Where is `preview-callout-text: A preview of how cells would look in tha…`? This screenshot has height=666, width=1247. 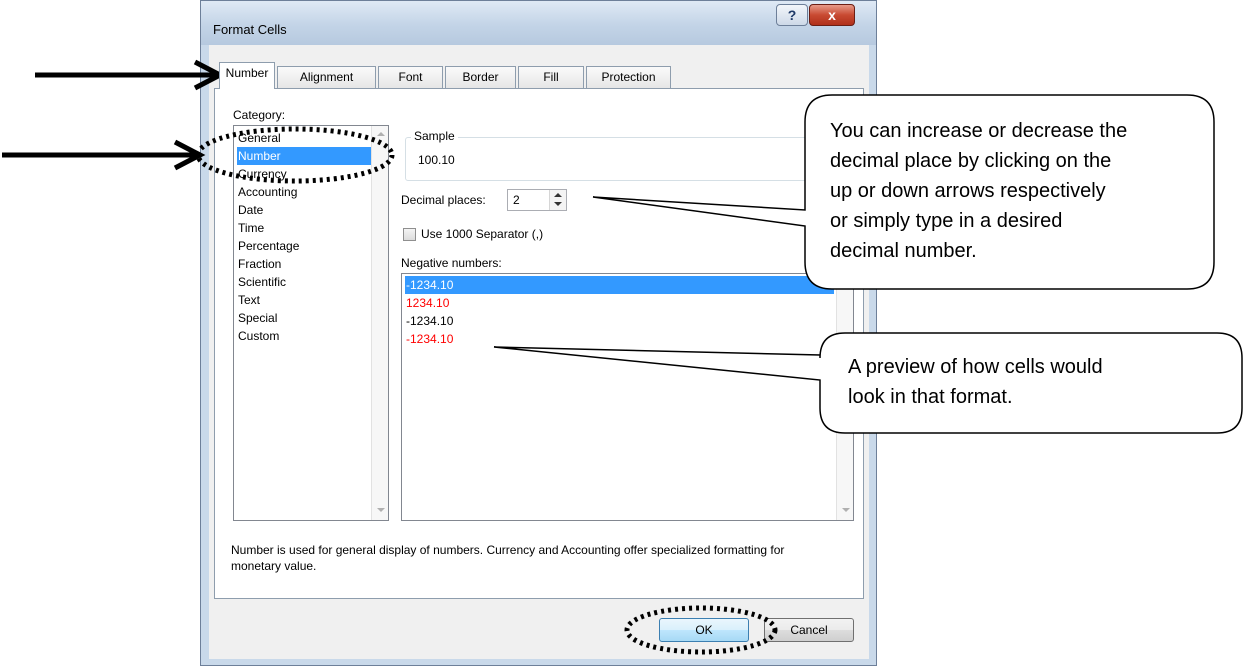
preview-callout-text: A preview of how cells would look in tha… is located at coordinates (975, 382).